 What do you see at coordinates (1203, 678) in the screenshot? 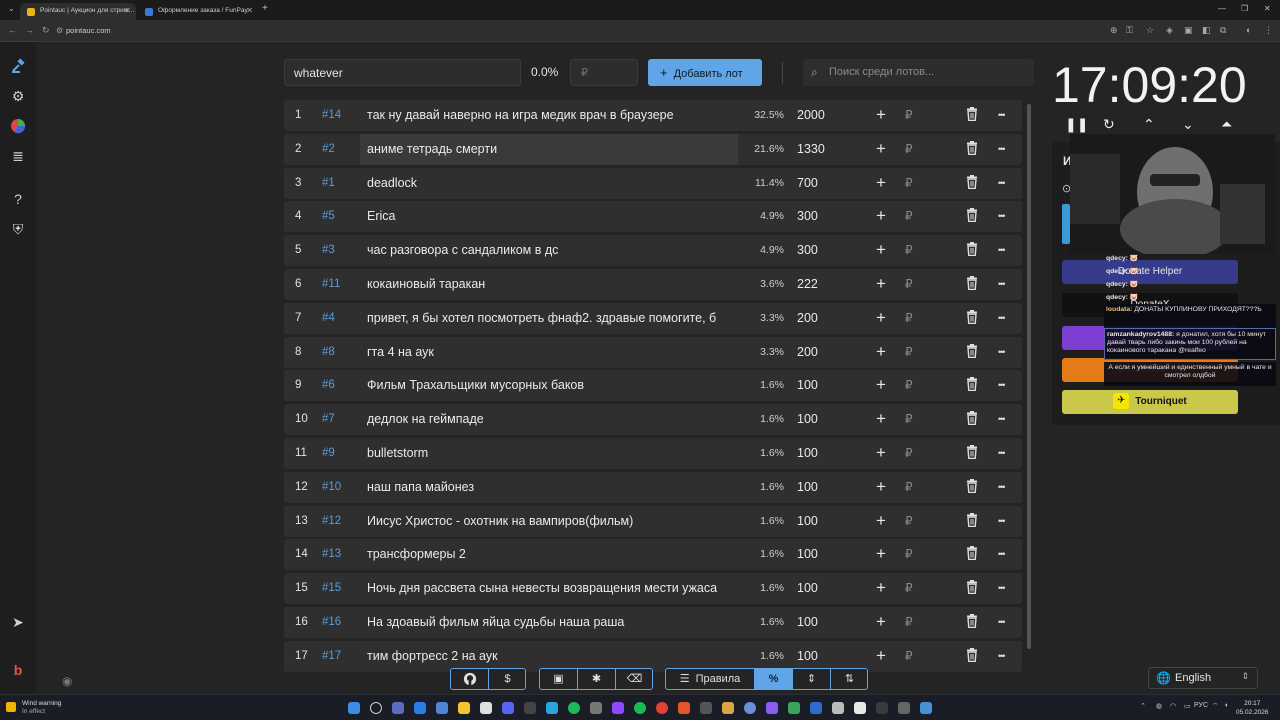
I see `language-select: 🌐 English ⇕` at bounding box center [1203, 678].